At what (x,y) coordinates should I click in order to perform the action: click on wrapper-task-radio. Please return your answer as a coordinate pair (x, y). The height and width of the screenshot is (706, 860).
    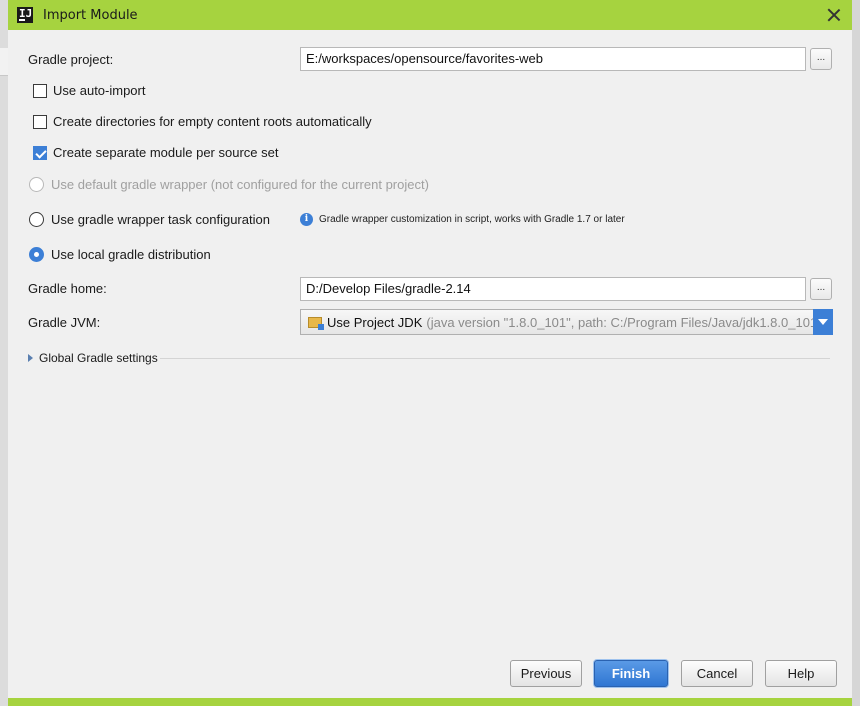
    Looking at the image, I should click on (36, 219).